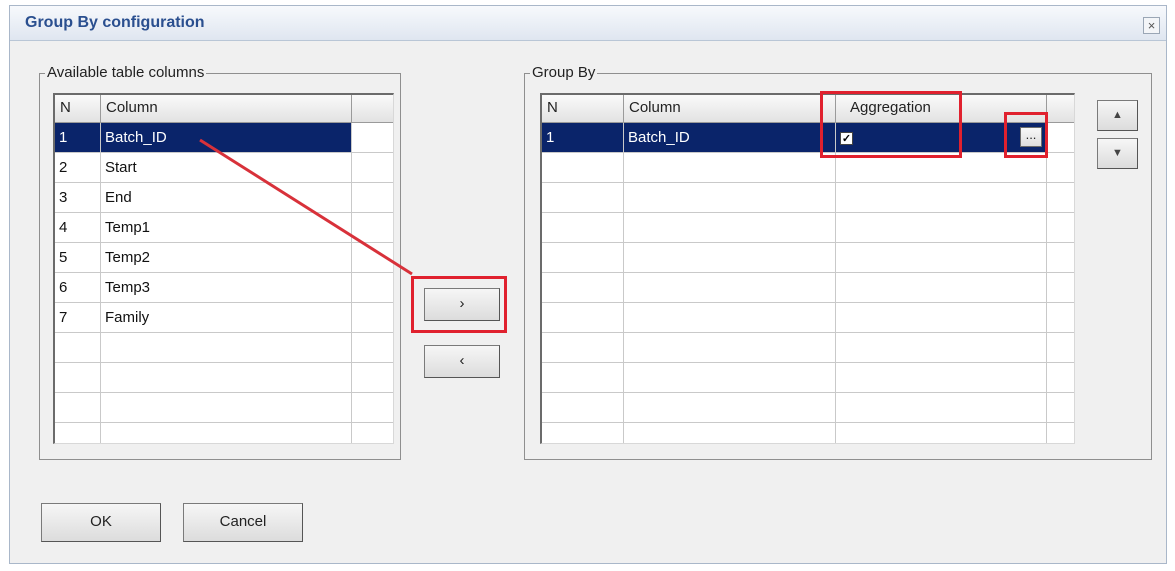 This screenshot has width=1175, height=571. What do you see at coordinates (1151, 25) in the screenshot?
I see `close-icon: ×` at bounding box center [1151, 25].